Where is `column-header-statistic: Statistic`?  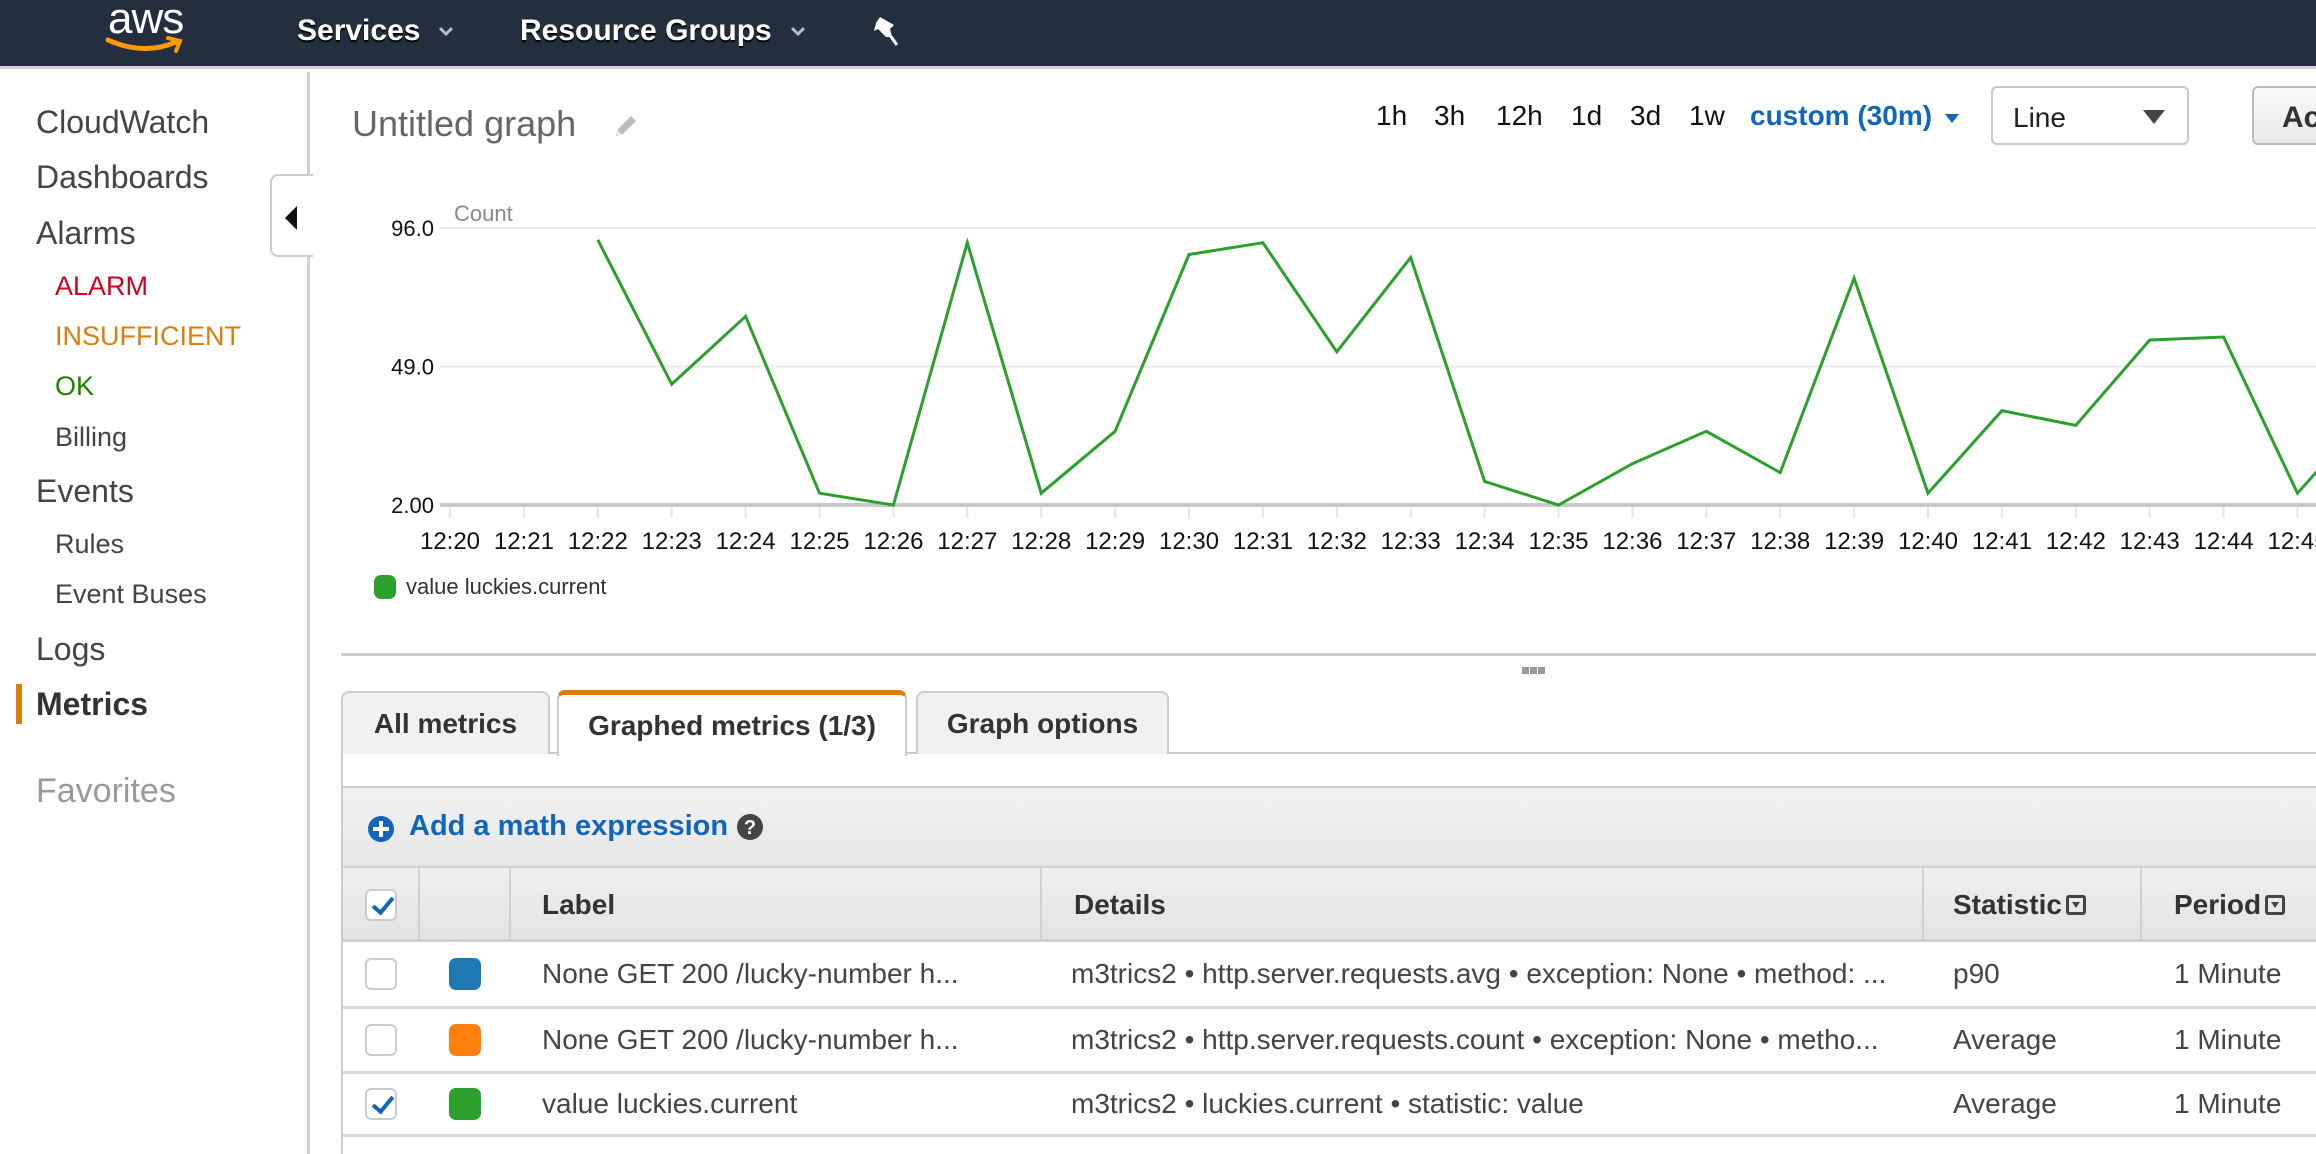 column-header-statistic: Statistic is located at coordinates (2019, 904).